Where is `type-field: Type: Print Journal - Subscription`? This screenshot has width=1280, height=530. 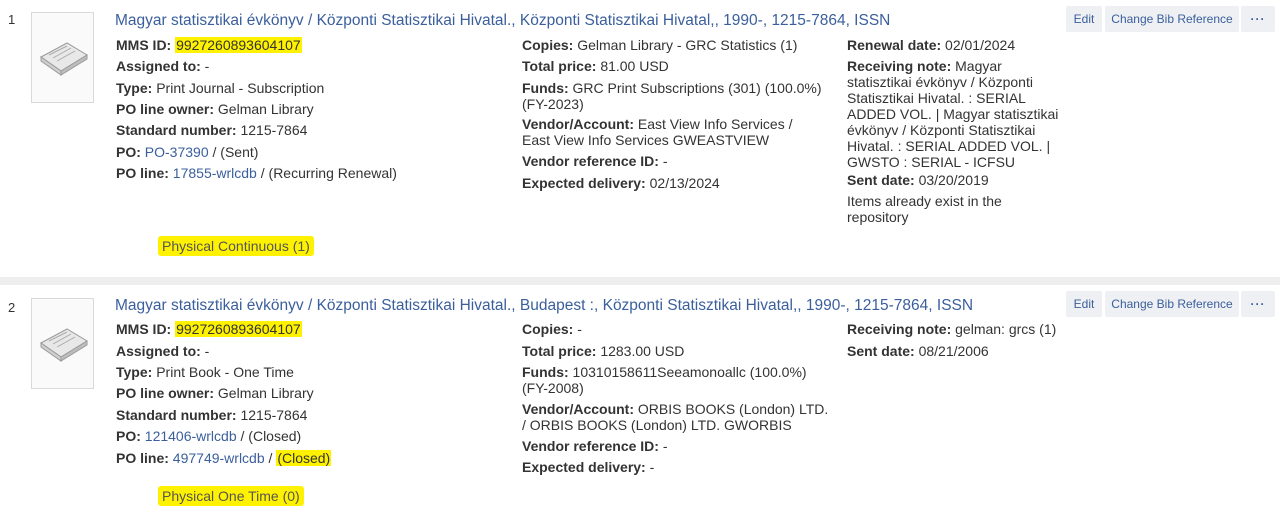
type-field: Type: Print Journal - Subscription is located at coordinates (220, 88).